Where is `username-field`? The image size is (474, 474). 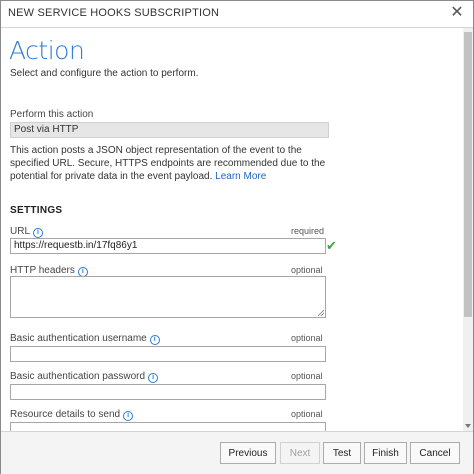
username-field is located at coordinates (168, 354).